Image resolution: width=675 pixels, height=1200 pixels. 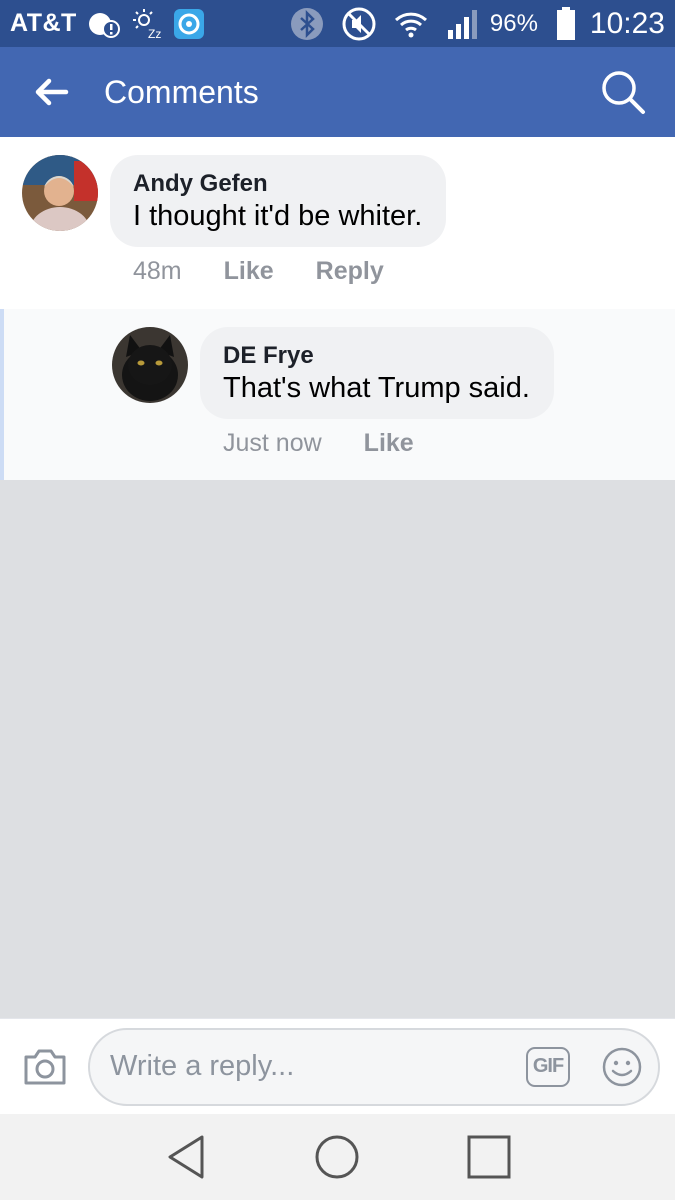 I want to click on camera-button, so click(x=45, y=1067).